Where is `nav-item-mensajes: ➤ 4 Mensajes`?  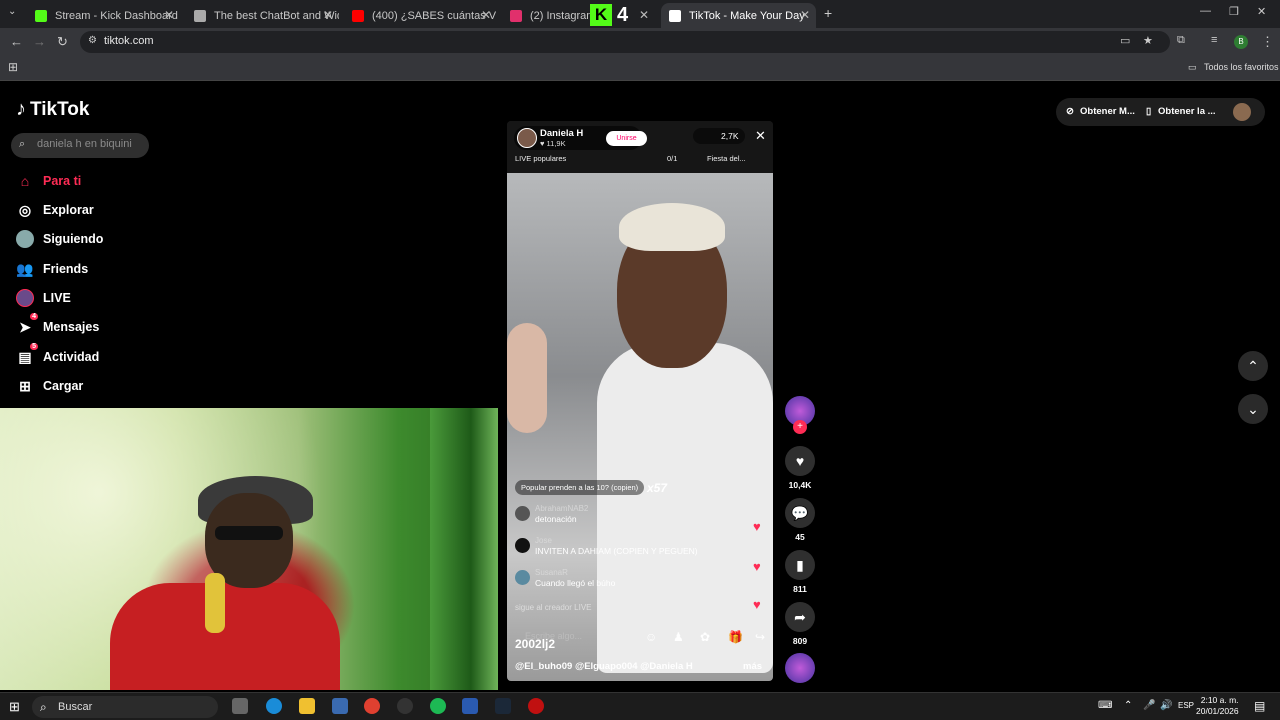
nav-item-mensajes: ➤ 4 Mensajes is located at coordinates (57, 325).